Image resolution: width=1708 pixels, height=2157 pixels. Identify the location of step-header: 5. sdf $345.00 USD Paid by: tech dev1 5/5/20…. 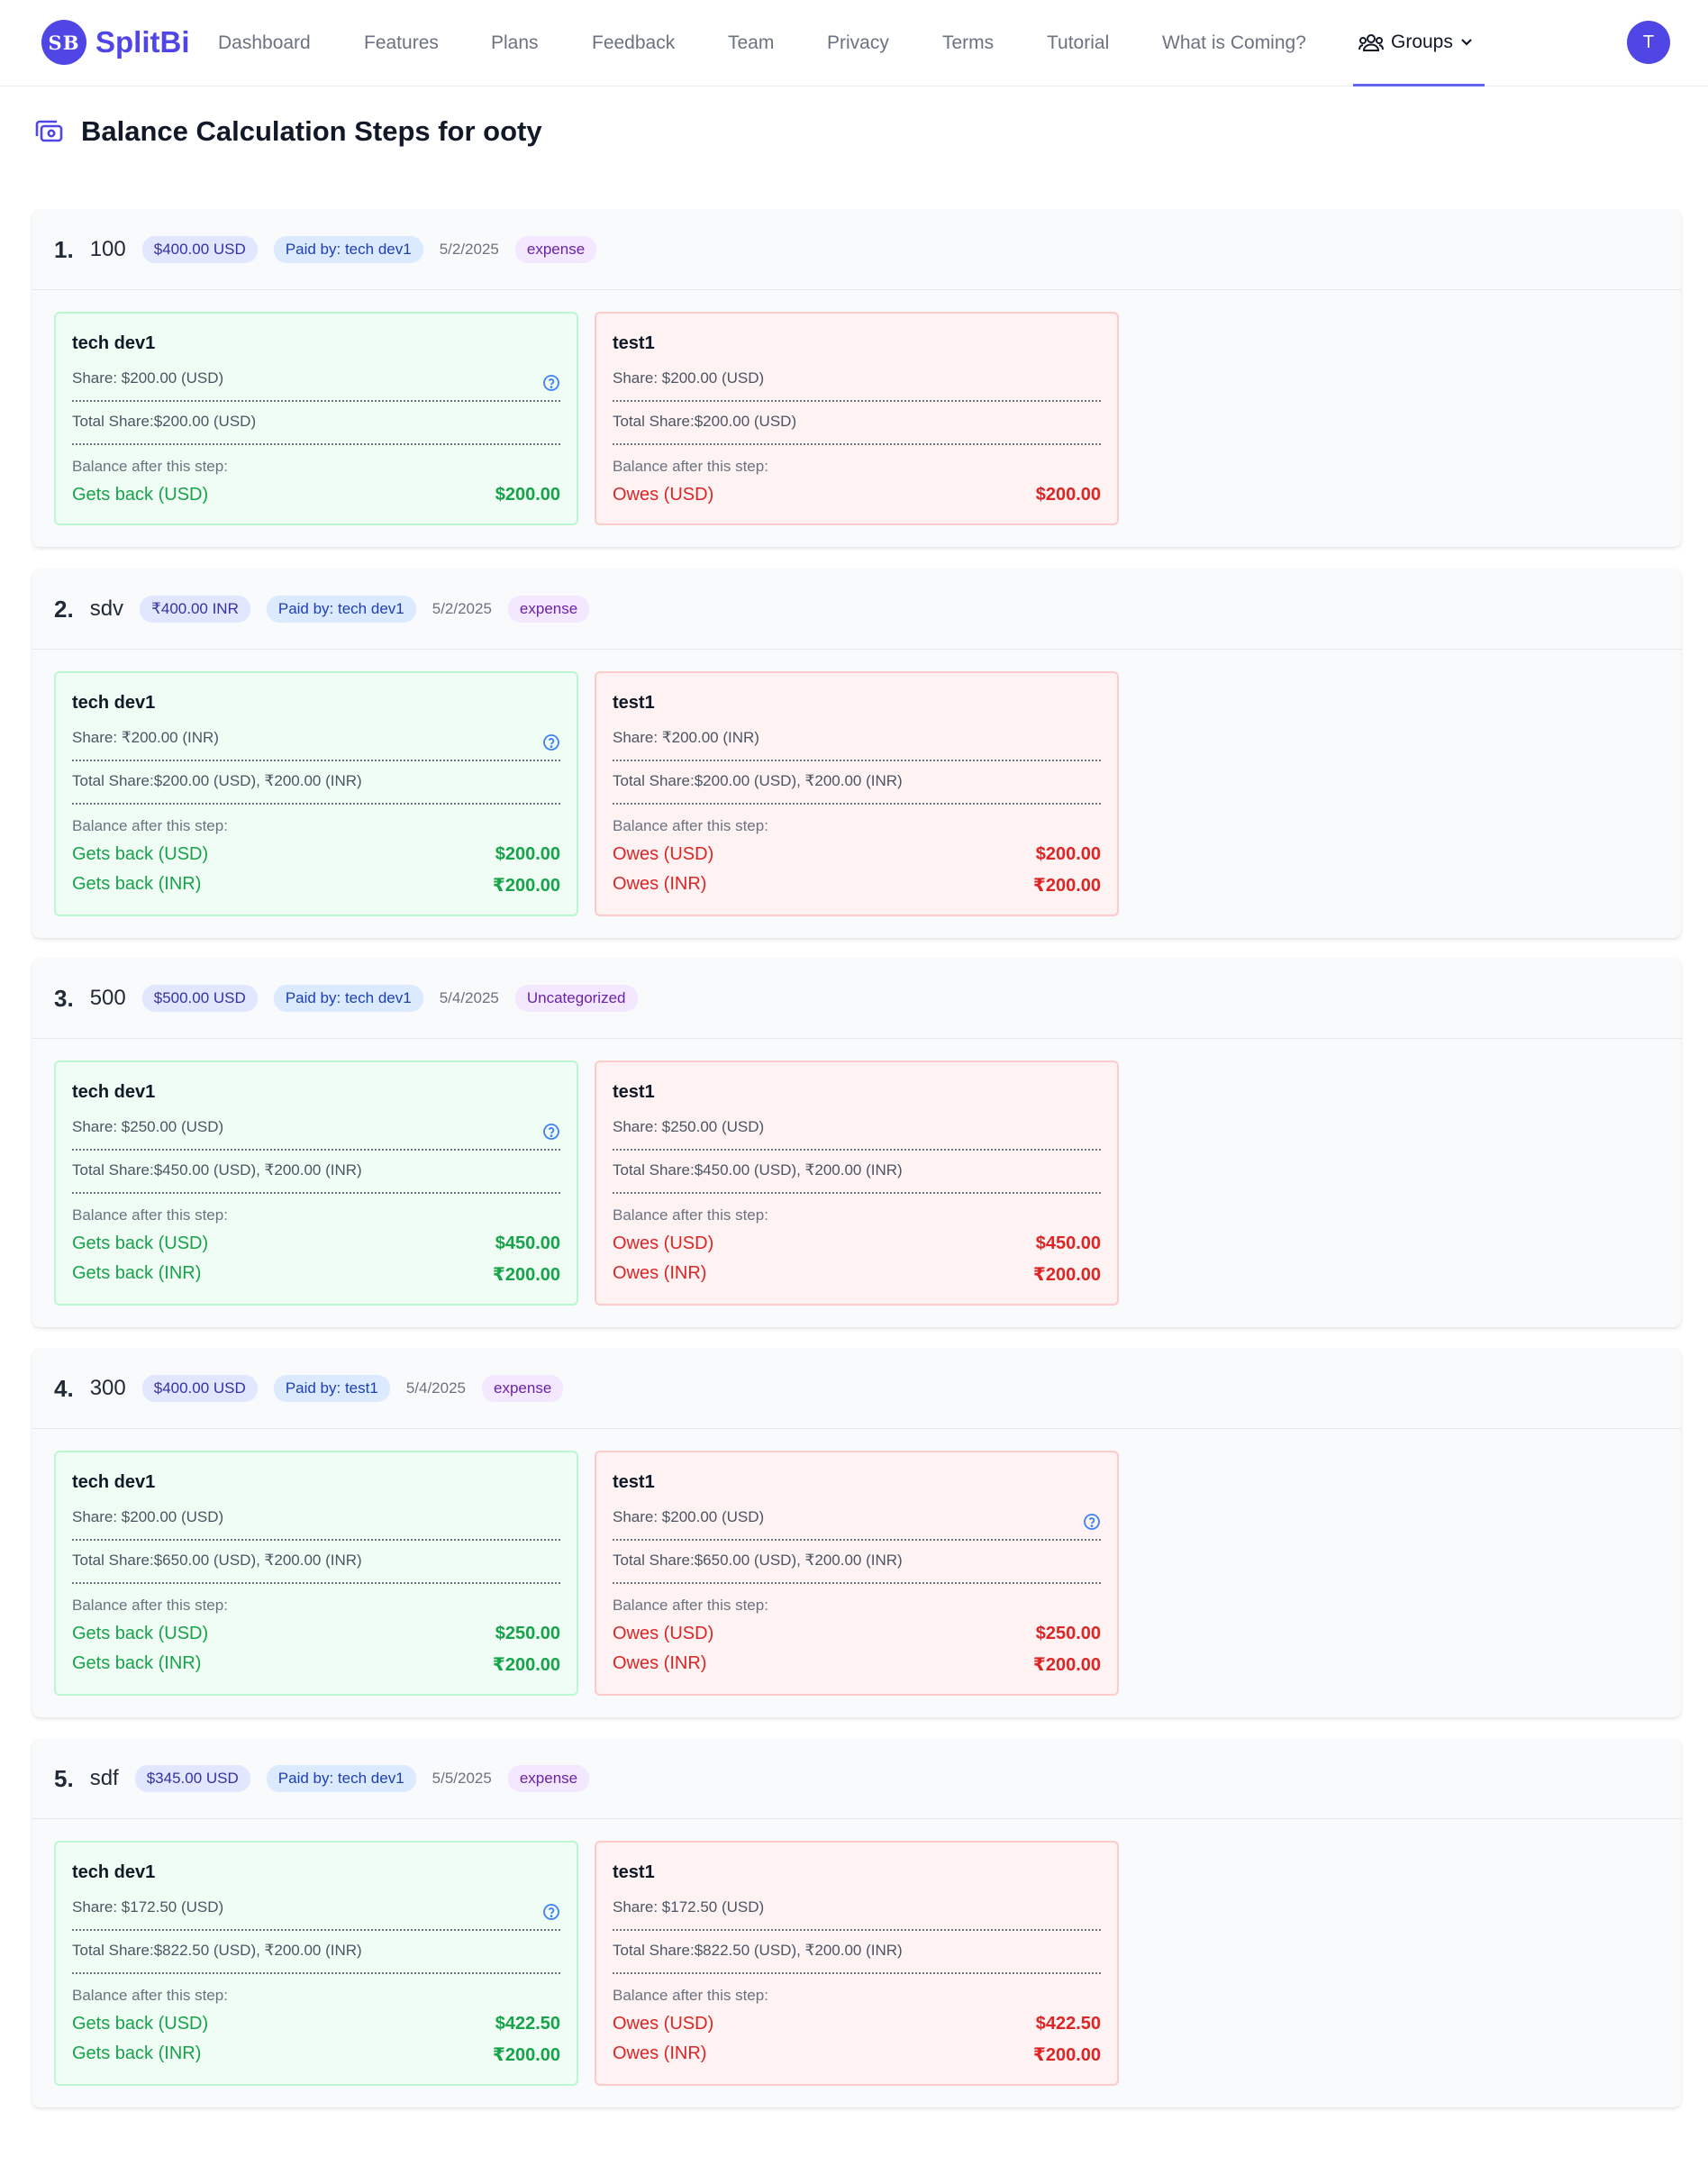
(856, 1779).